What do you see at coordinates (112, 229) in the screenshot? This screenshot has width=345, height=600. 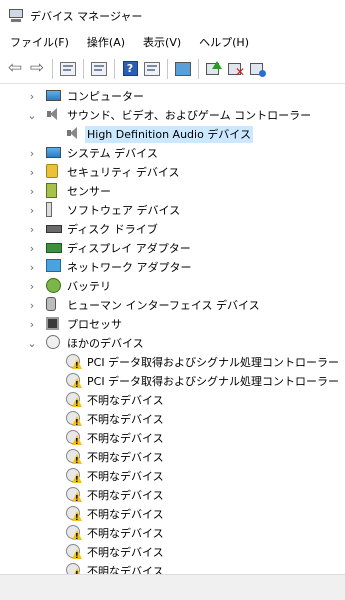 I see `tree-item-label: ディスク ドライブ` at bounding box center [112, 229].